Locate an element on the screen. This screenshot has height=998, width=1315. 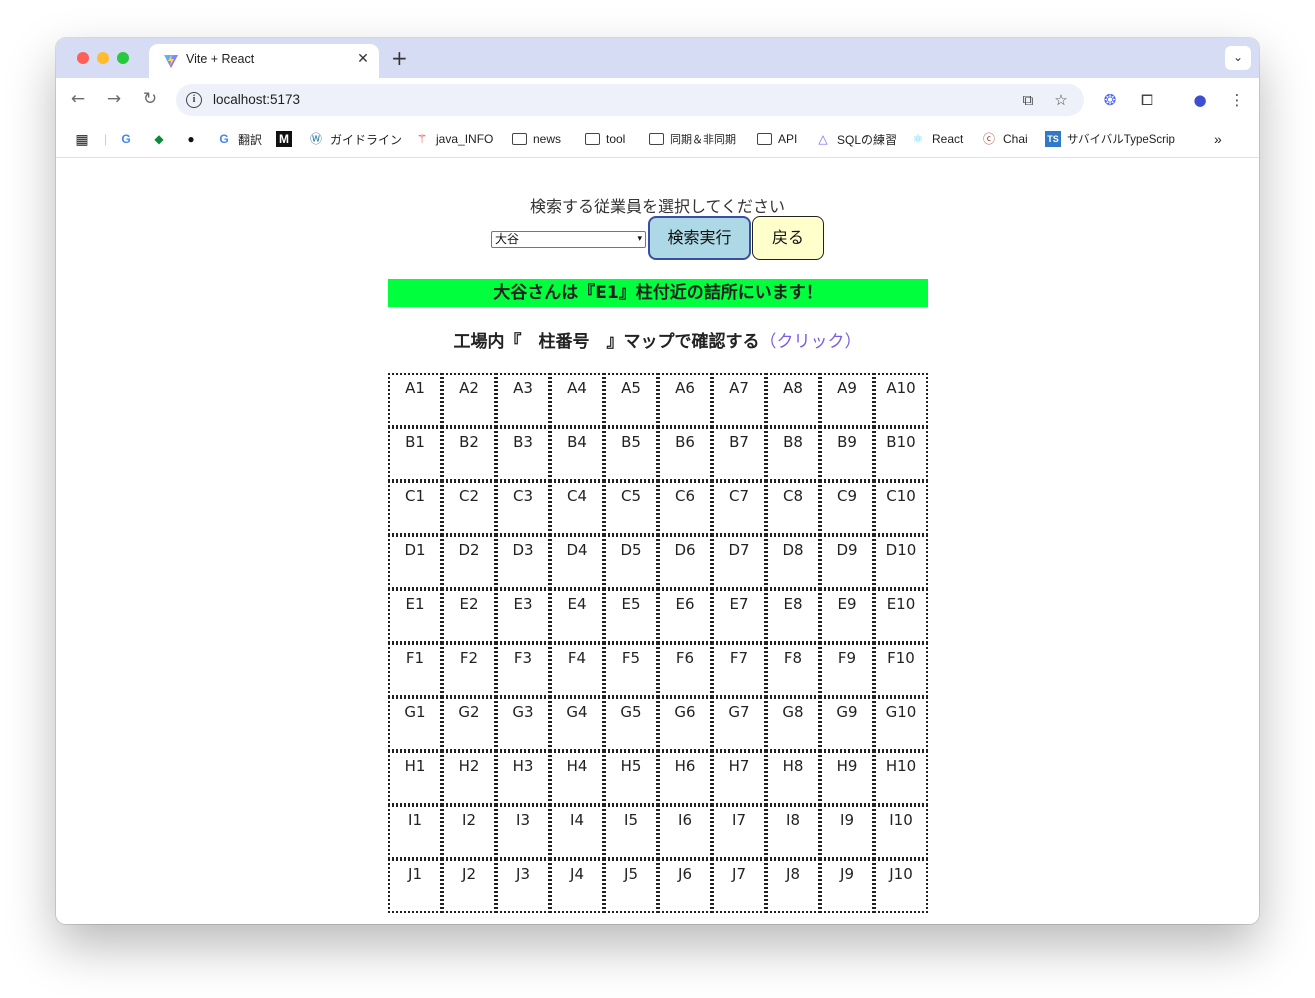
grid-cell: B1 is located at coordinates (415, 454).